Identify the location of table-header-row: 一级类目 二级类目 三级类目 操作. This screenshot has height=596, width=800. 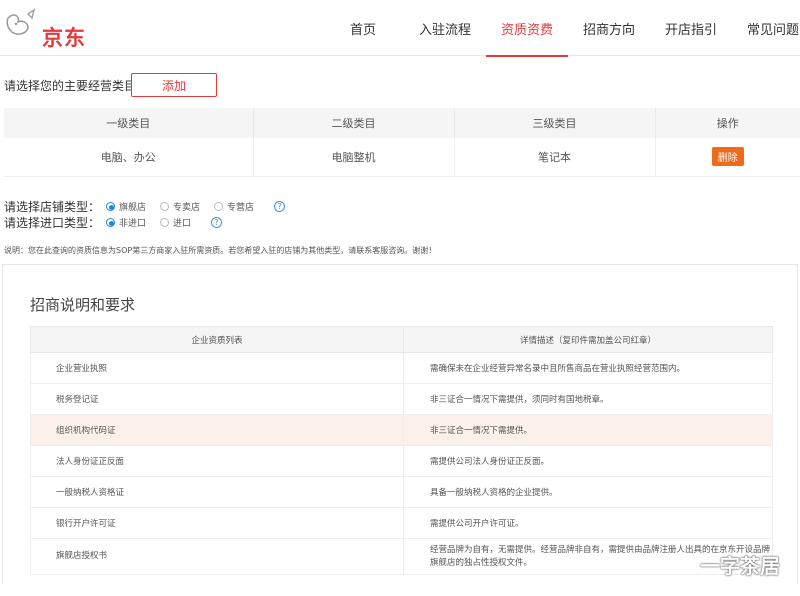
(402, 123).